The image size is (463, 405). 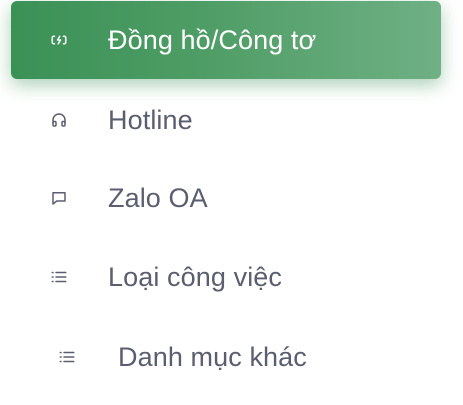 What do you see at coordinates (150, 119) in the screenshot?
I see `sidebar-item-label: Hotline` at bounding box center [150, 119].